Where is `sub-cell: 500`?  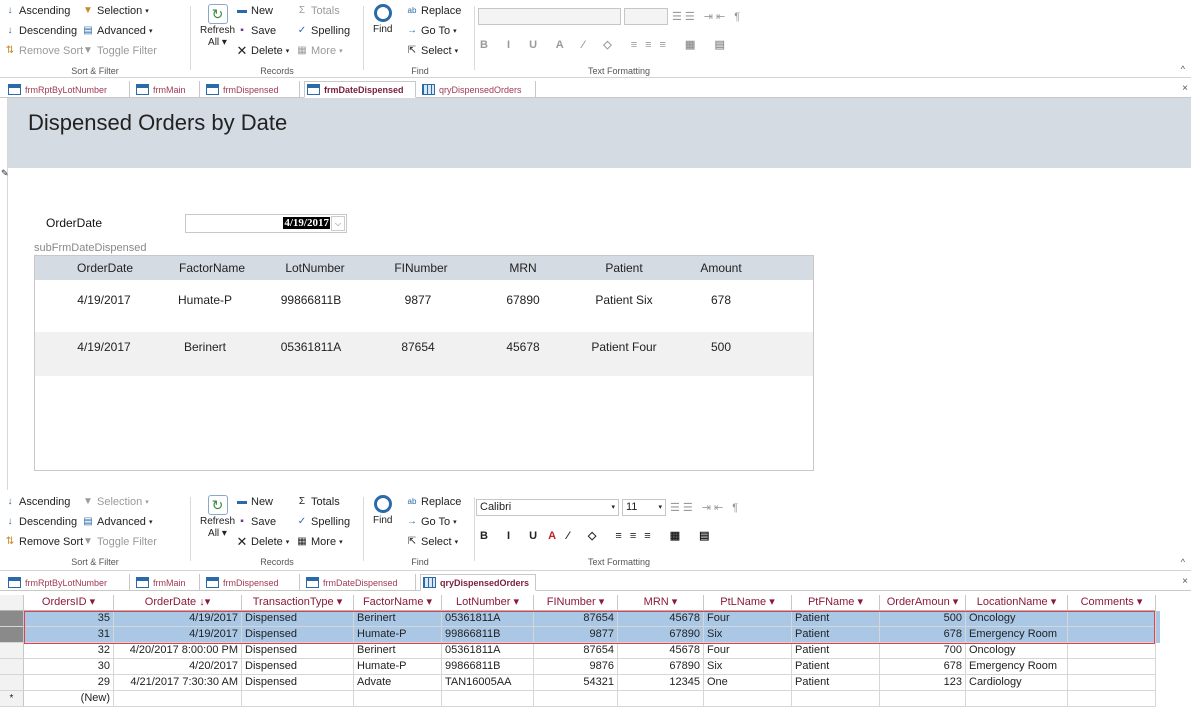 sub-cell: 500 is located at coordinates (721, 347).